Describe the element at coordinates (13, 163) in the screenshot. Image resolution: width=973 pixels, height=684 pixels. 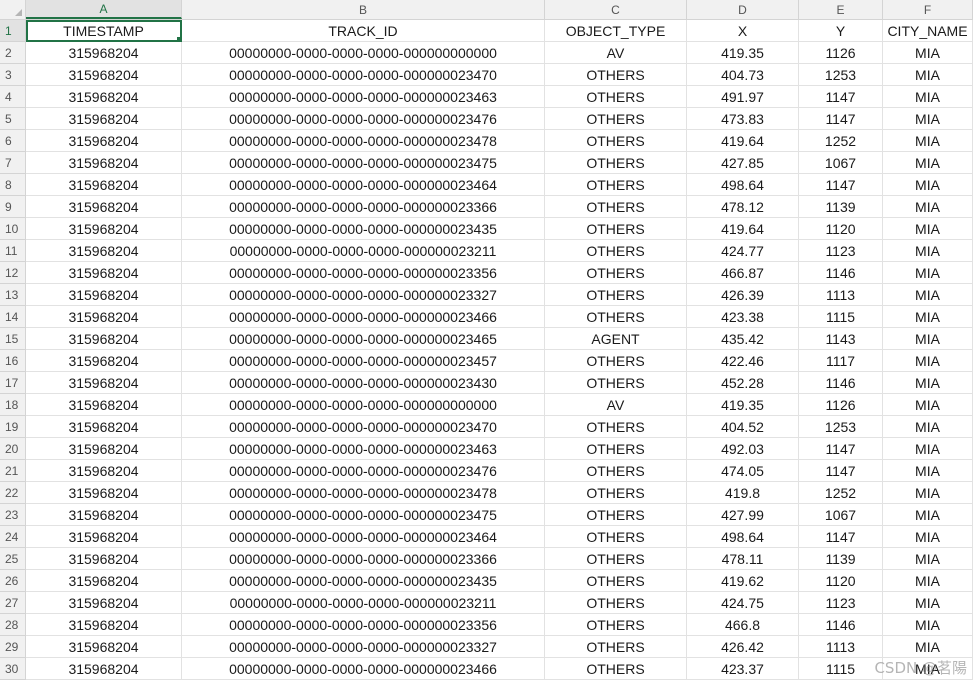
I see `row-header: 7` at that location.